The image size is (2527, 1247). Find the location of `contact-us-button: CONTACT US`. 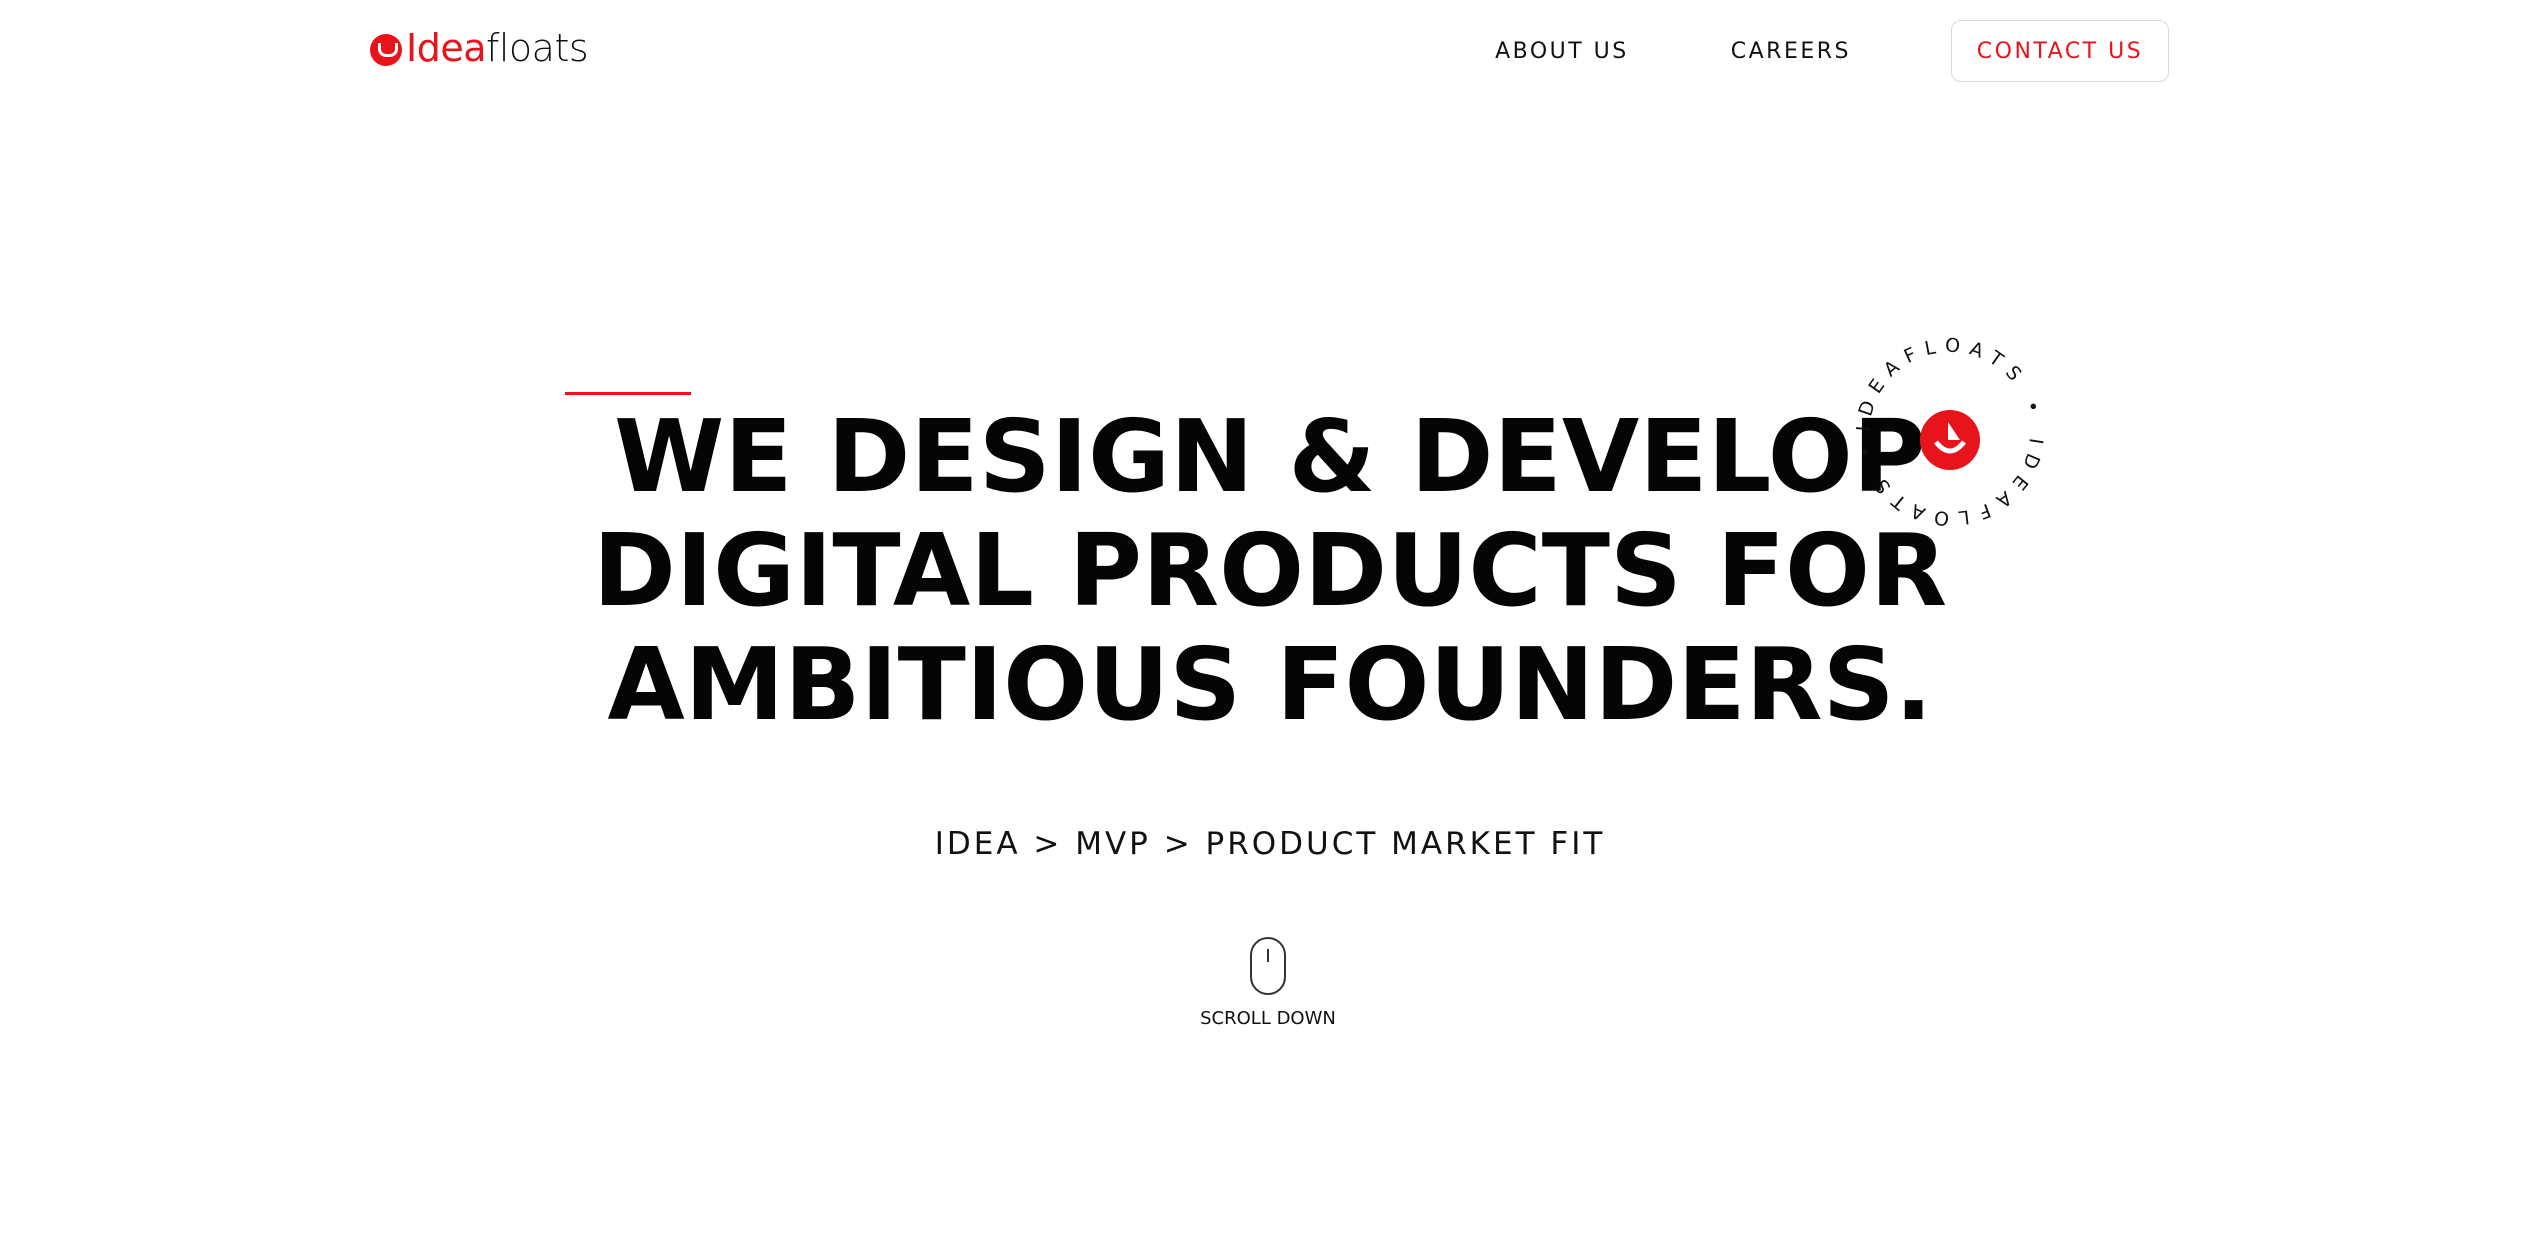

contact-us-button: CONTACT US is located at coordinates (2060, 51).